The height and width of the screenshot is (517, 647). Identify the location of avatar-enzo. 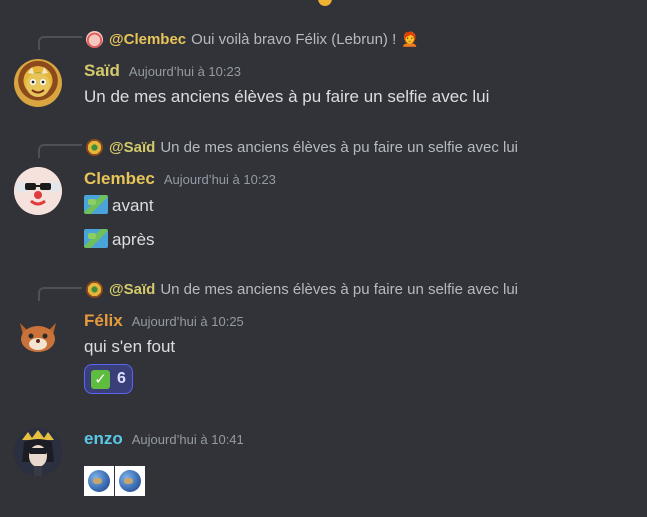
(38, 452).